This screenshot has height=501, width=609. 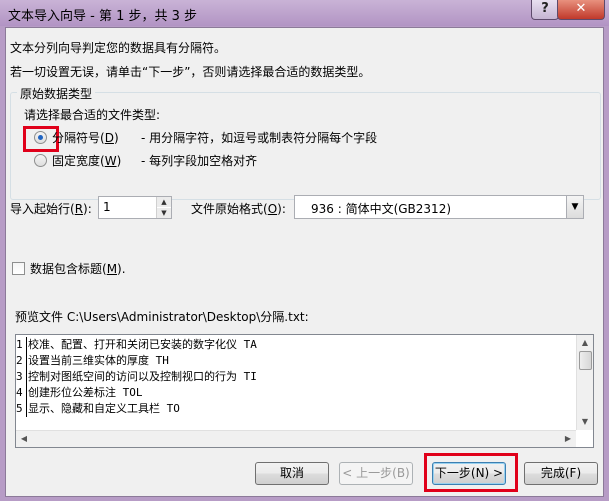 What do you see at coordinates (585, 422) in the screenshot?
I see `scroll-down-arrow-icon: ▼` at bounding box center [585, 422].